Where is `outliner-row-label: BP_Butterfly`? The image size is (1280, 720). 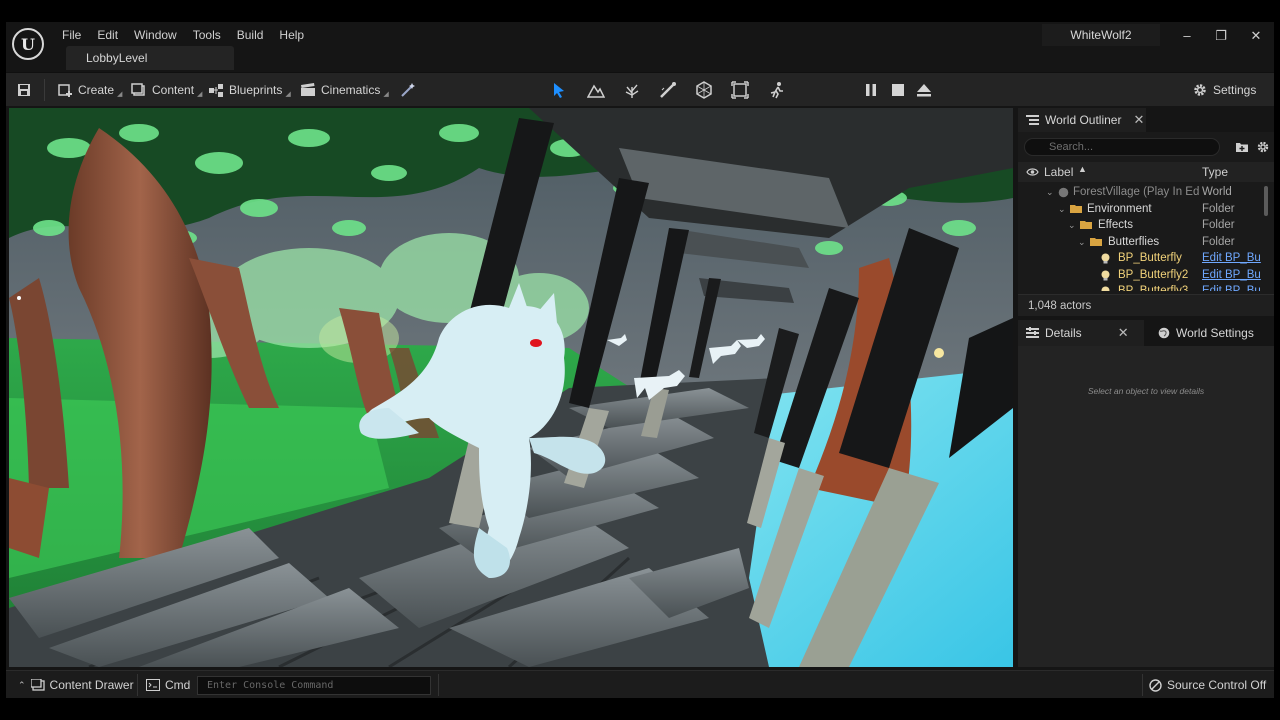
outliner-row-label: BP_Butterfly is located at coordinates (1150, 258).